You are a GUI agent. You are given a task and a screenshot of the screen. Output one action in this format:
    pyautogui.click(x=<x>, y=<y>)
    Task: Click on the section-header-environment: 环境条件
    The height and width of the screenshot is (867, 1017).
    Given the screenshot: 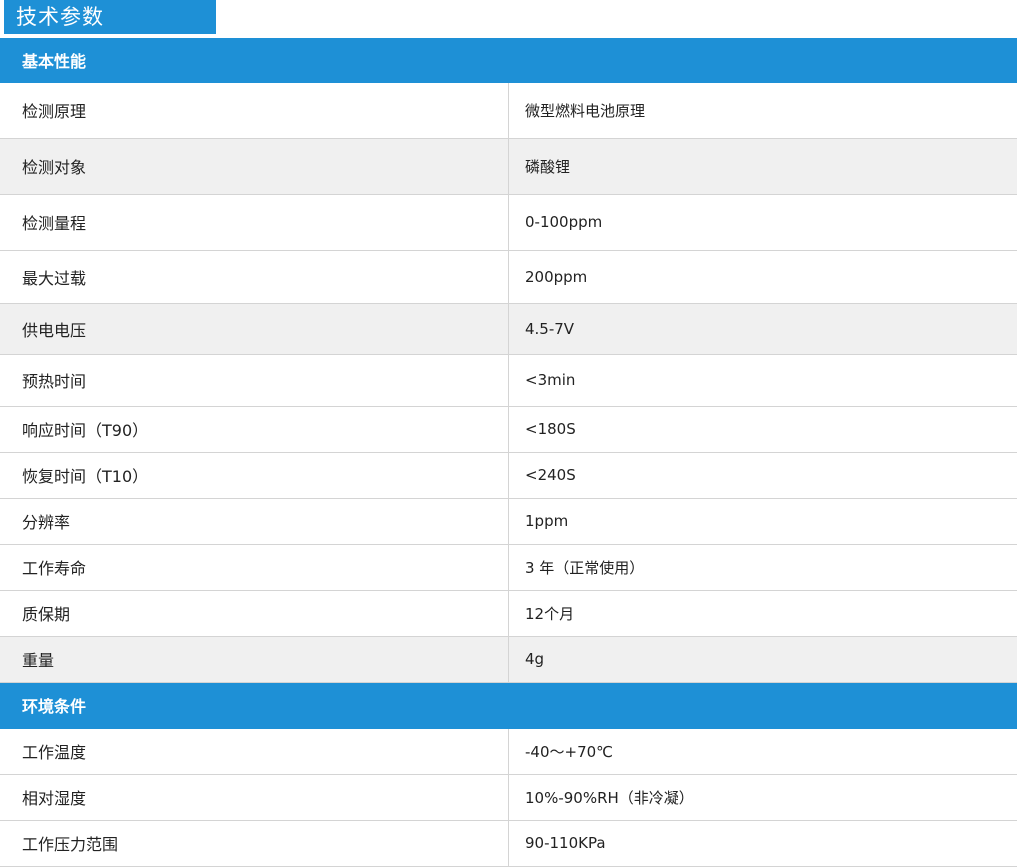 What is the action you would take?
    pyautogui.click(x=508, y=705)
    